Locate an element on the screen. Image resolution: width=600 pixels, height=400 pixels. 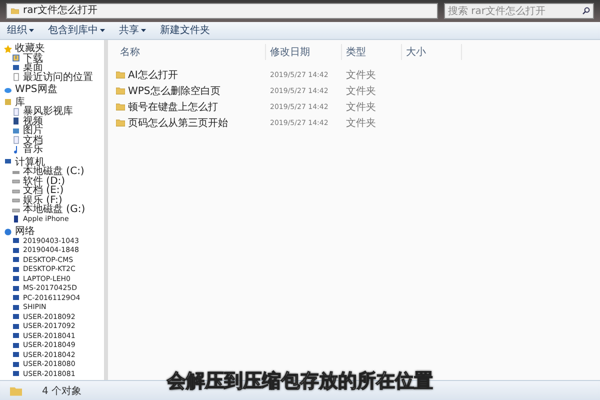
nav-item: 暴风影视库 is located at coordinates (48, 111).